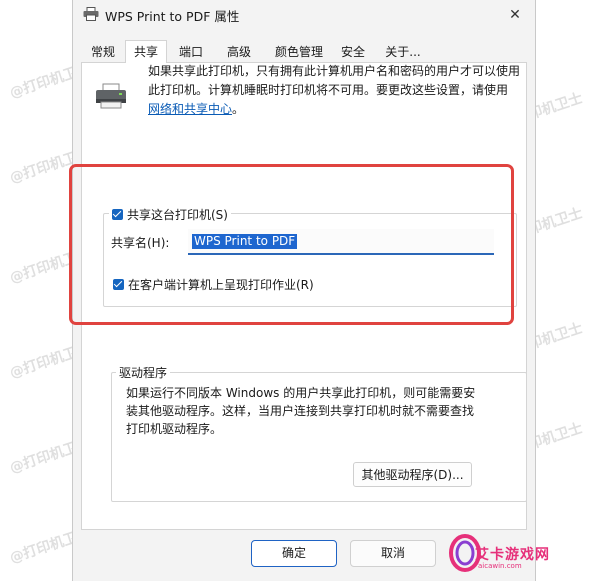 This screenshot has height=581, width=600. What do you see at coordinates (146, 51) in the screenshot?
I see `tab-sharing: 共享` at bounding box center [146, 51].